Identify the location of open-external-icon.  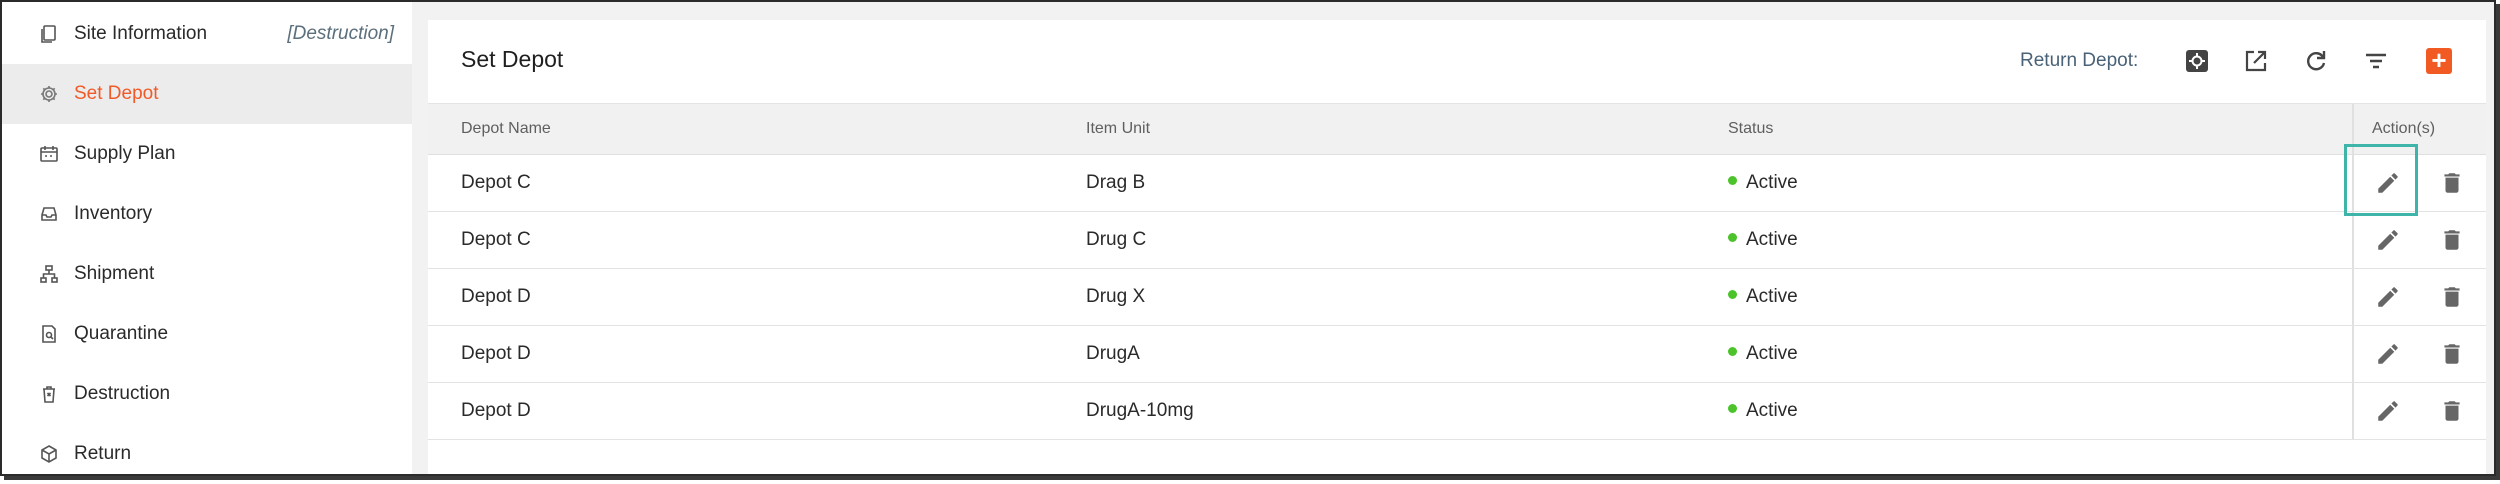
(2256, 61).